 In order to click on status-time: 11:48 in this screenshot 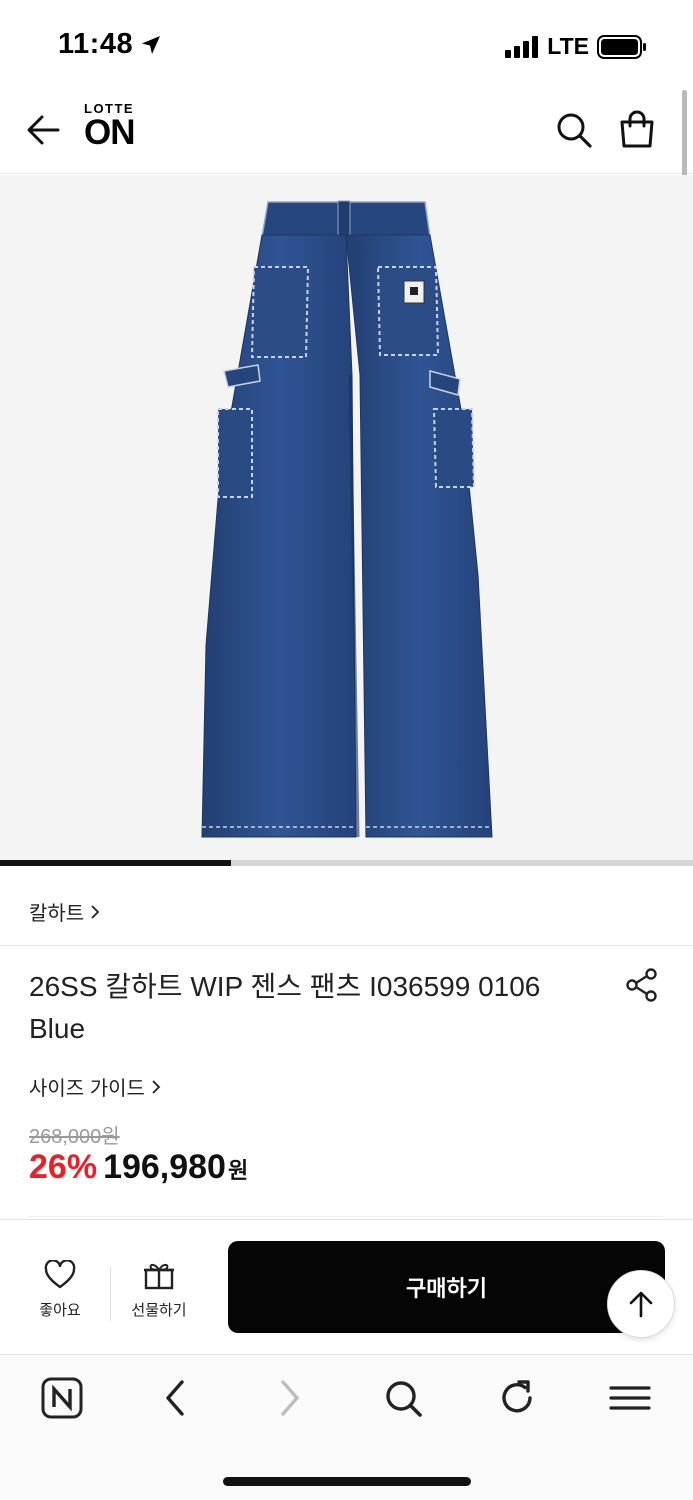, I will do `click(110, 44)`.